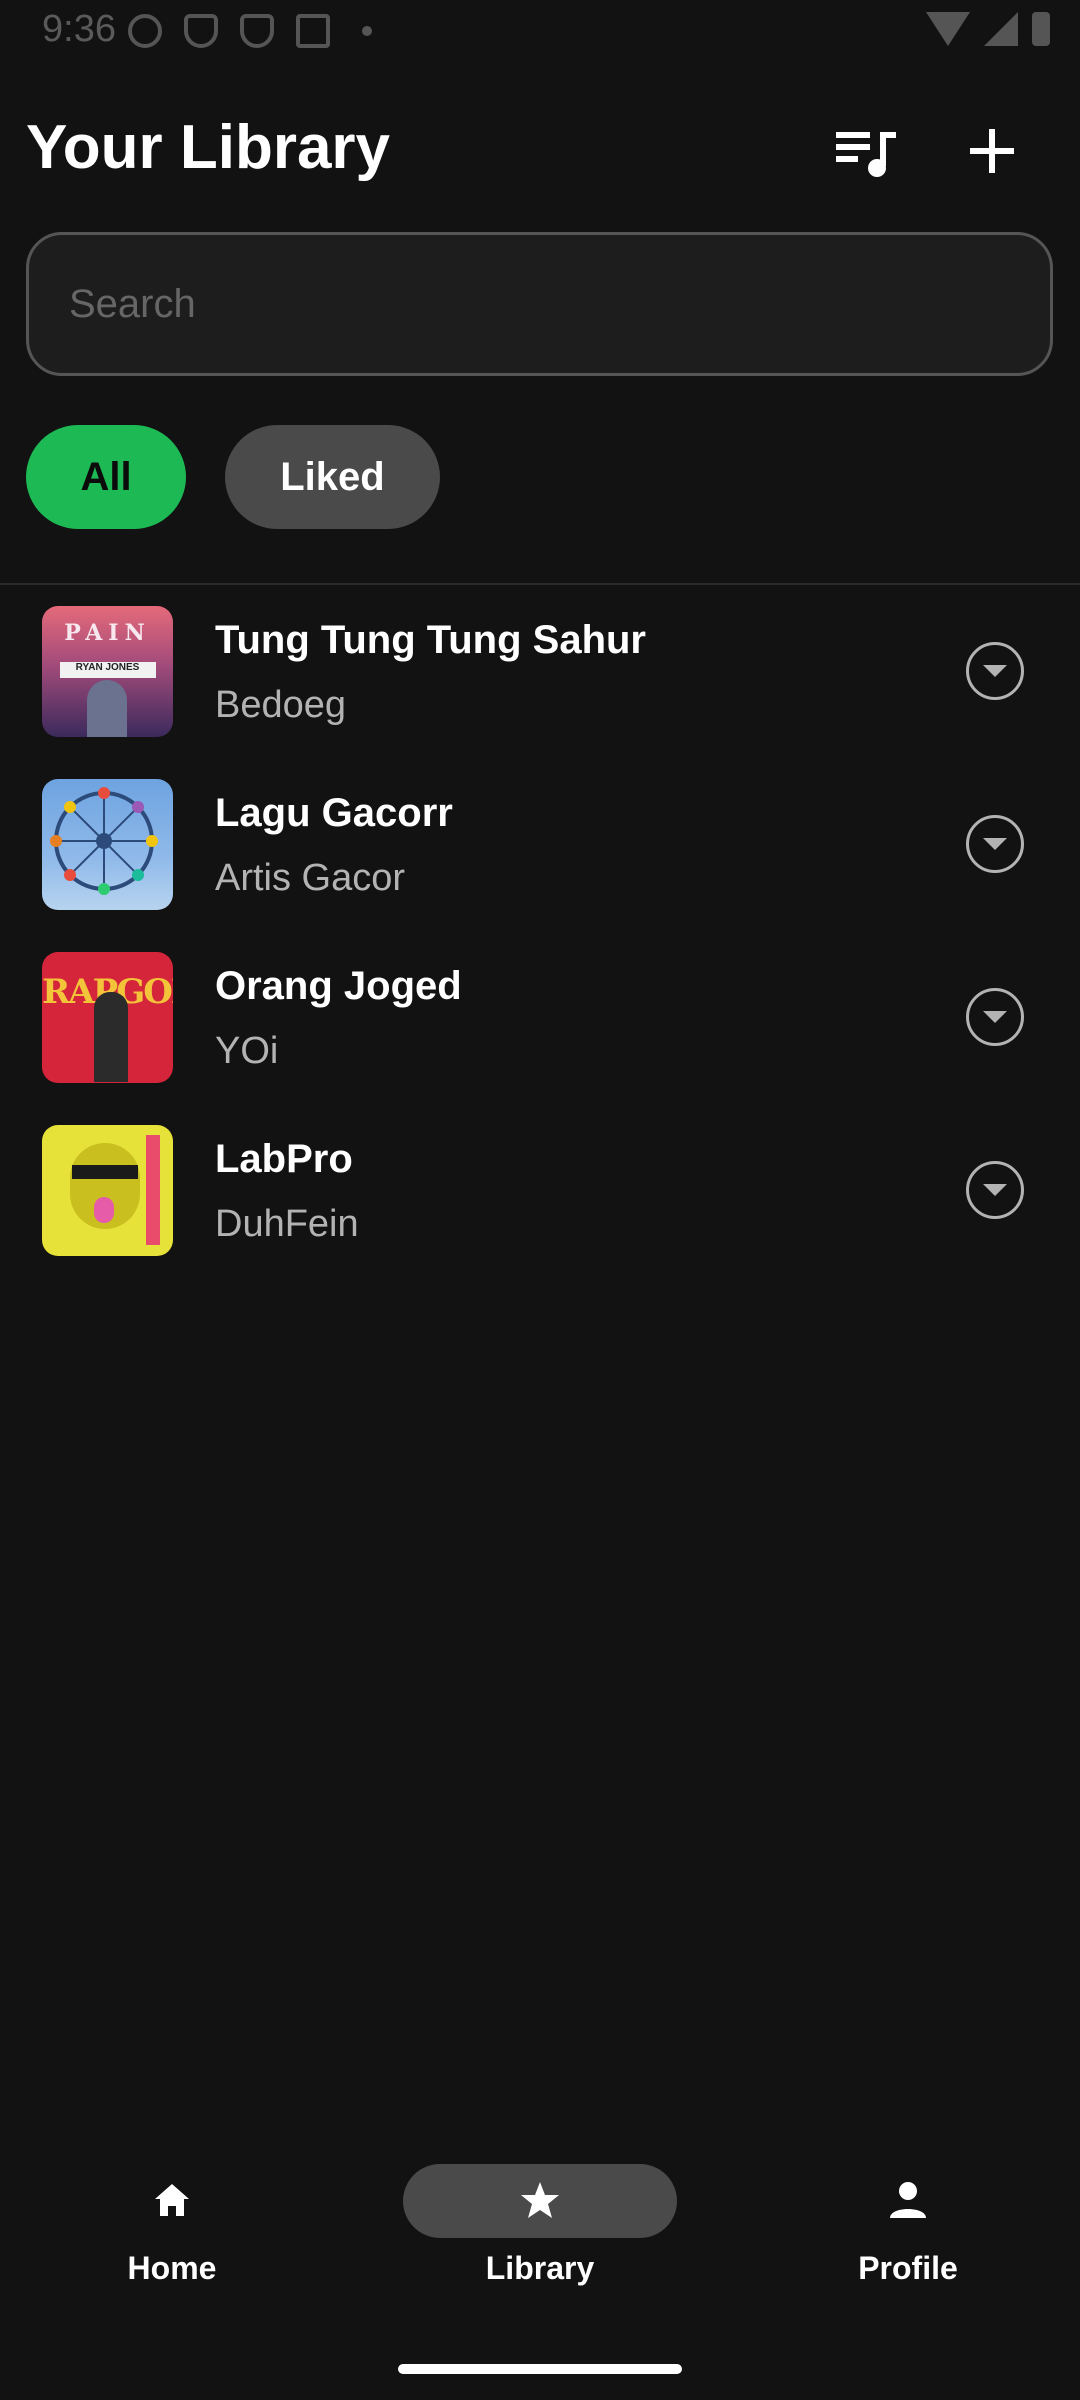 The width and height of the screenshot is (1080, 2400). I want to click on cover-tongue, so click(104, 1210).